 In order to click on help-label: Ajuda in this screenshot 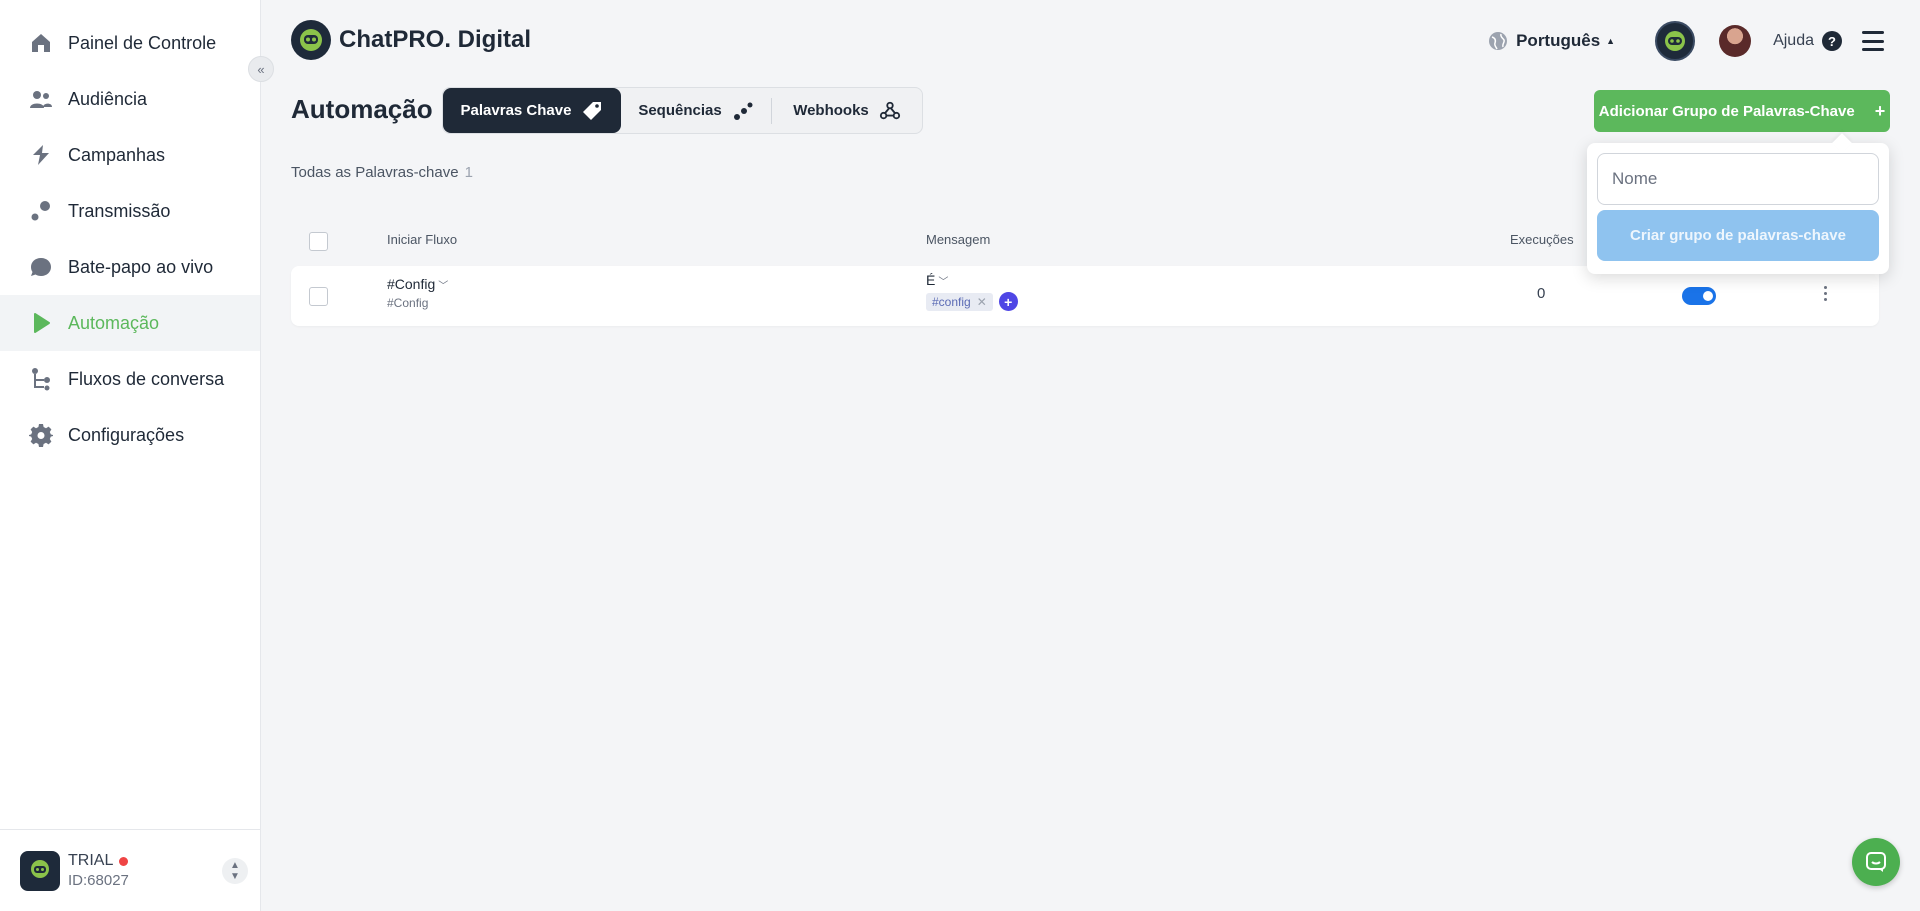, I will do `click(1793, 40)`.